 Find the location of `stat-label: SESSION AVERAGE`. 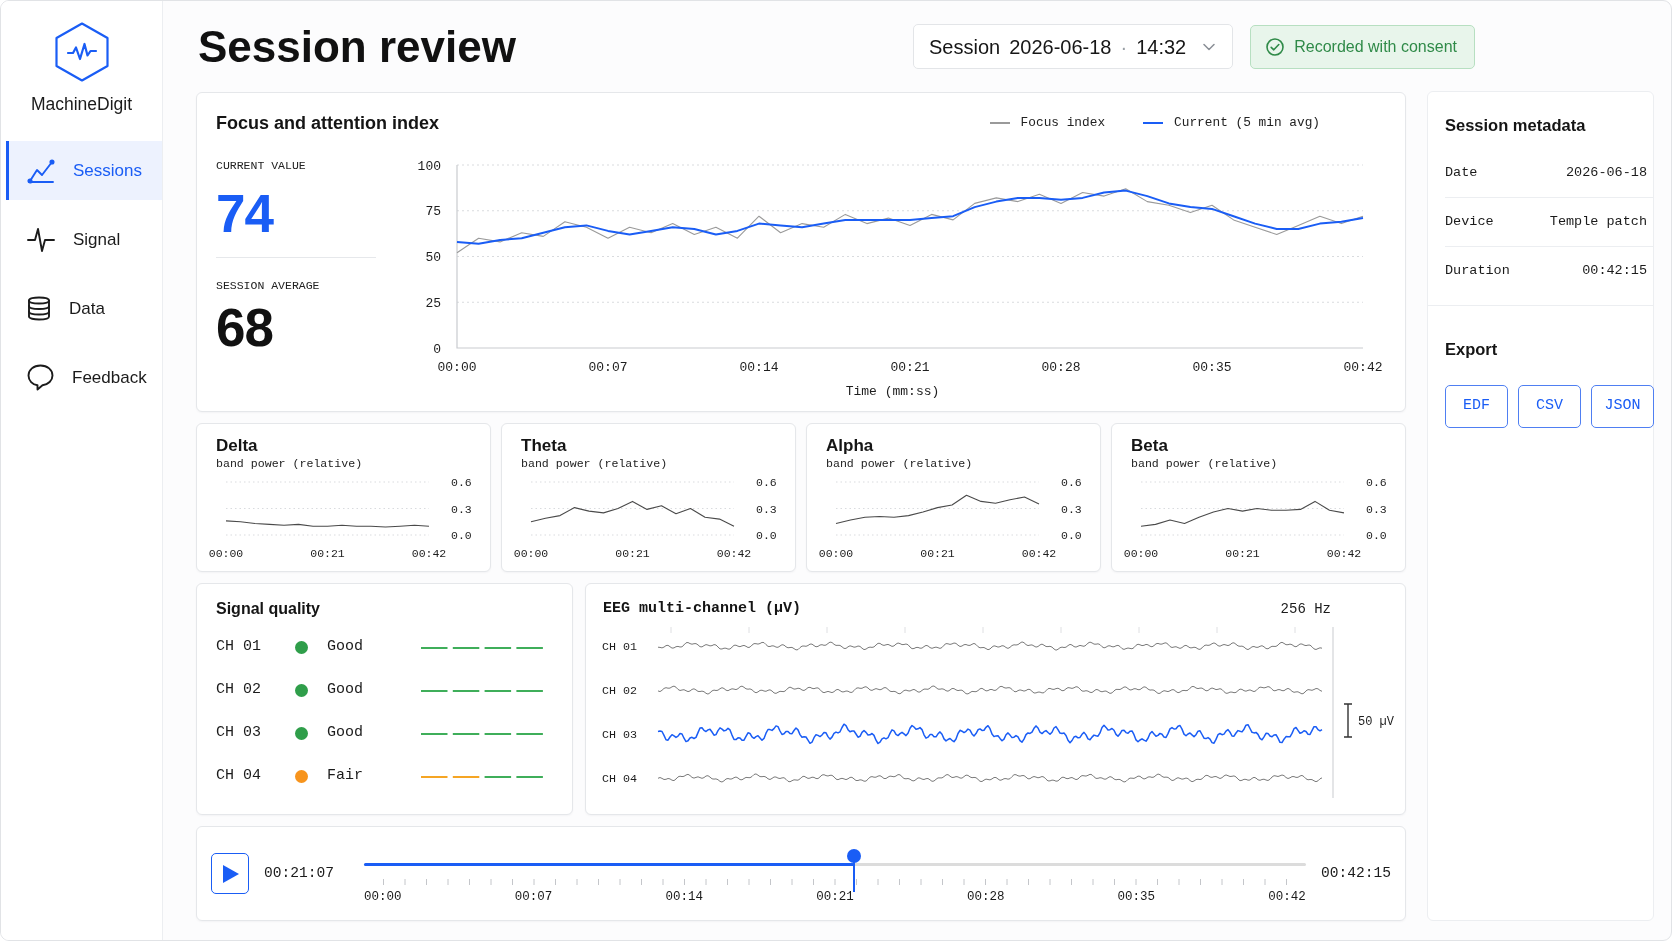

stat-label: SESSION AVERAGE is located at coordinates (268, 286).